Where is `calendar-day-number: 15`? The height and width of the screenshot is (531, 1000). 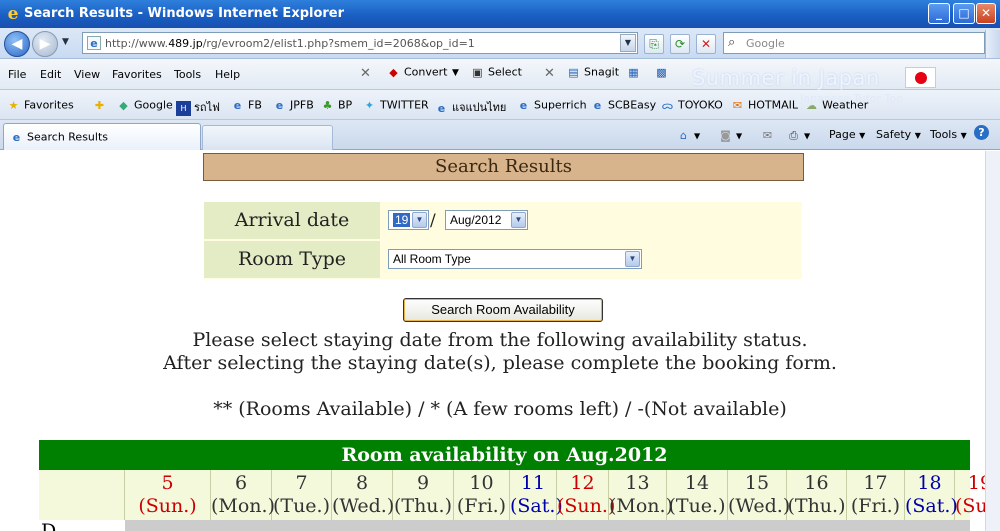 calendar-day-number: 15 is located at coordinates (757, 483).